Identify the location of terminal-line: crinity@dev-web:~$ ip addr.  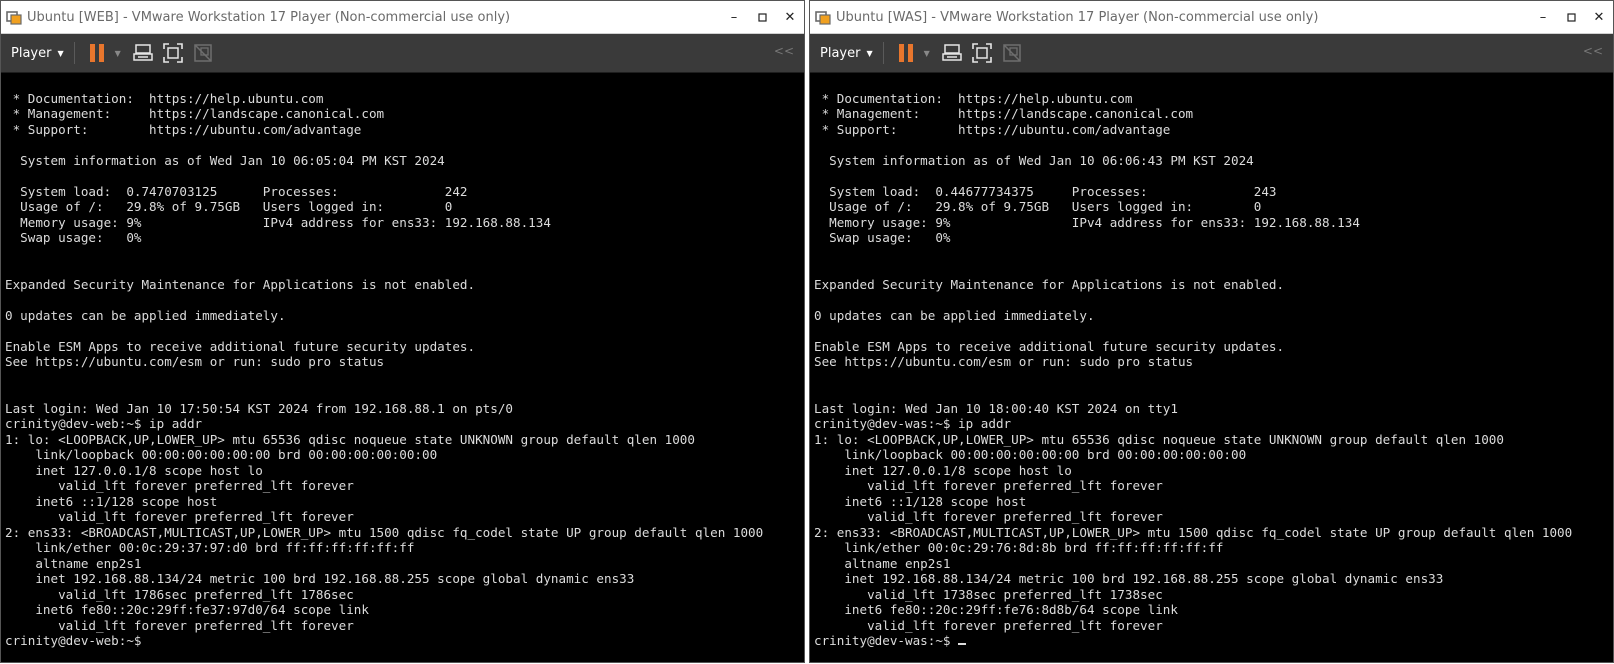
(104, 423).